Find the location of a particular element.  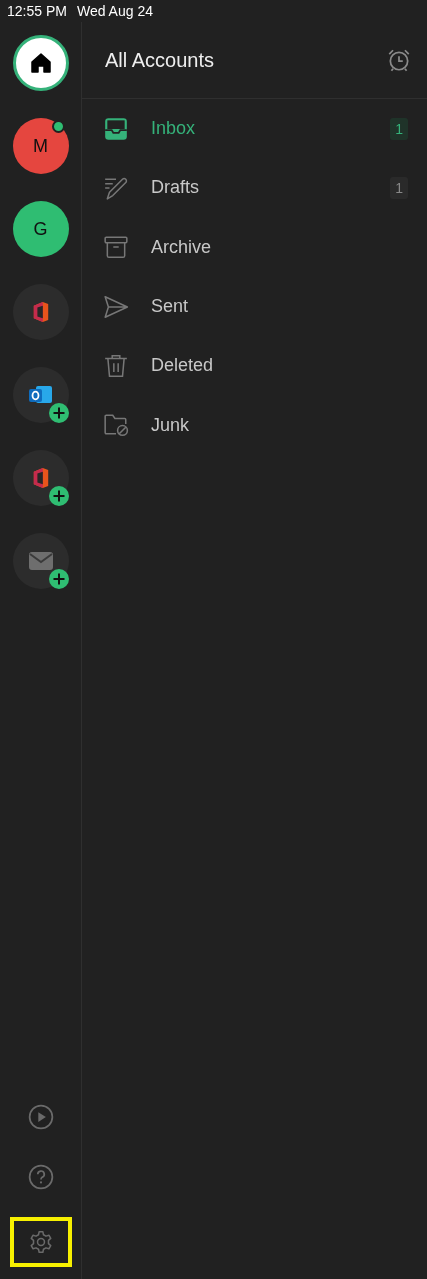

settings-button is located at coordinates (40, 1242).